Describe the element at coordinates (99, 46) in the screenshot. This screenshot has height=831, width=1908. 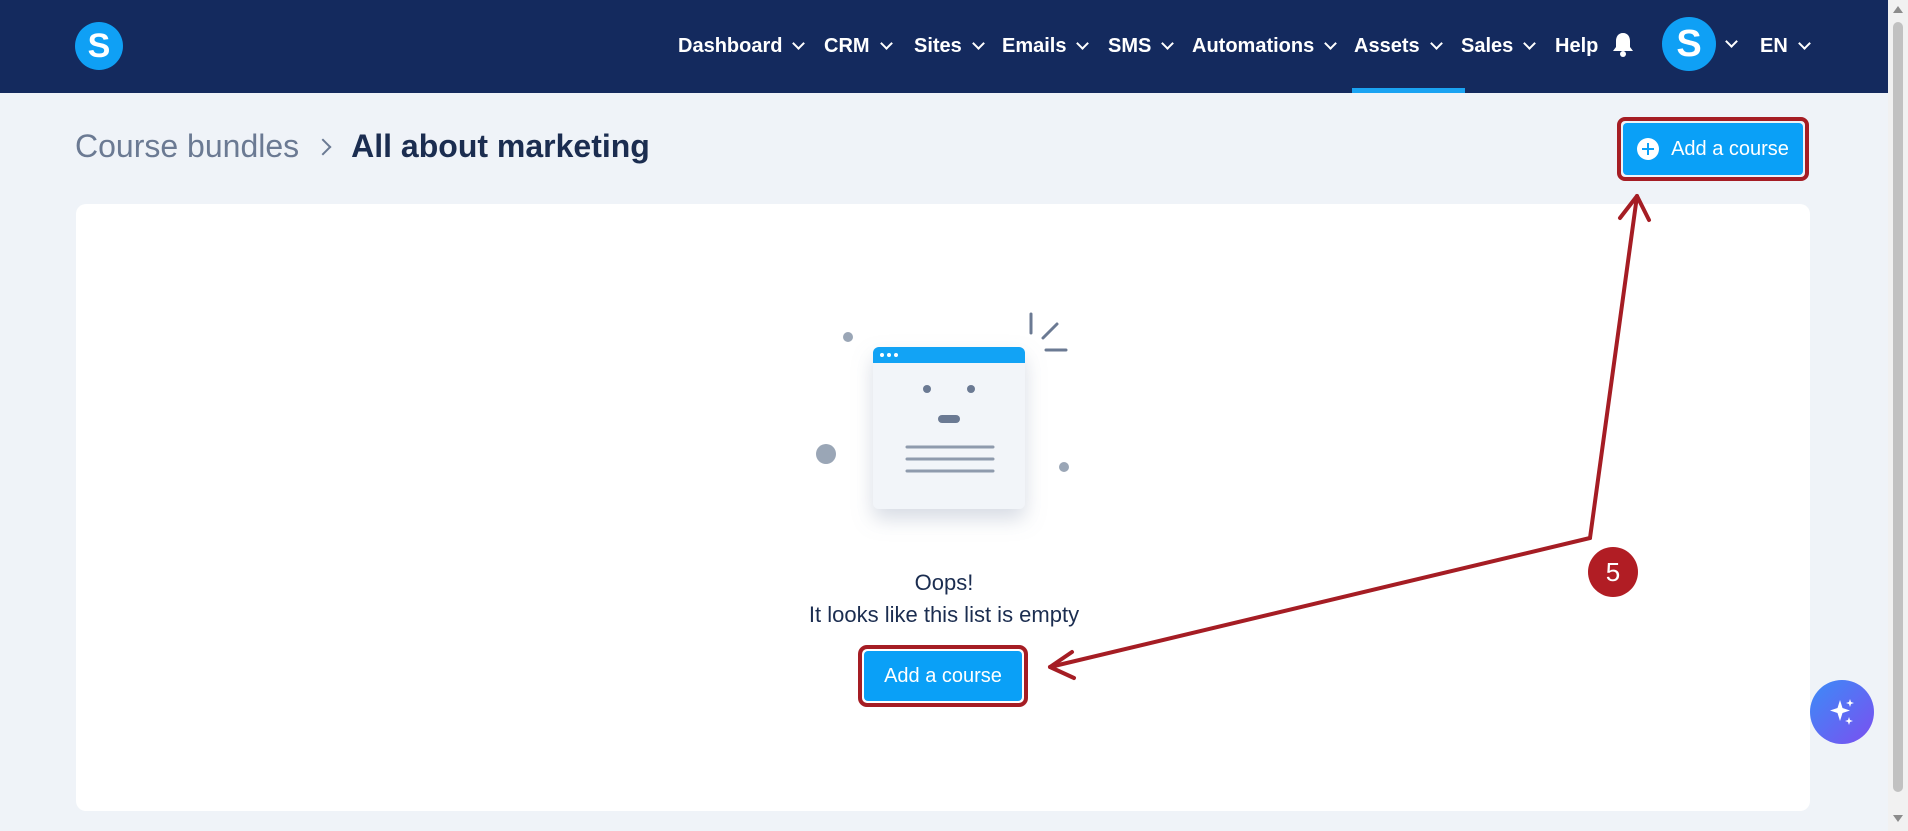
I see `app-logo: S` at that location.